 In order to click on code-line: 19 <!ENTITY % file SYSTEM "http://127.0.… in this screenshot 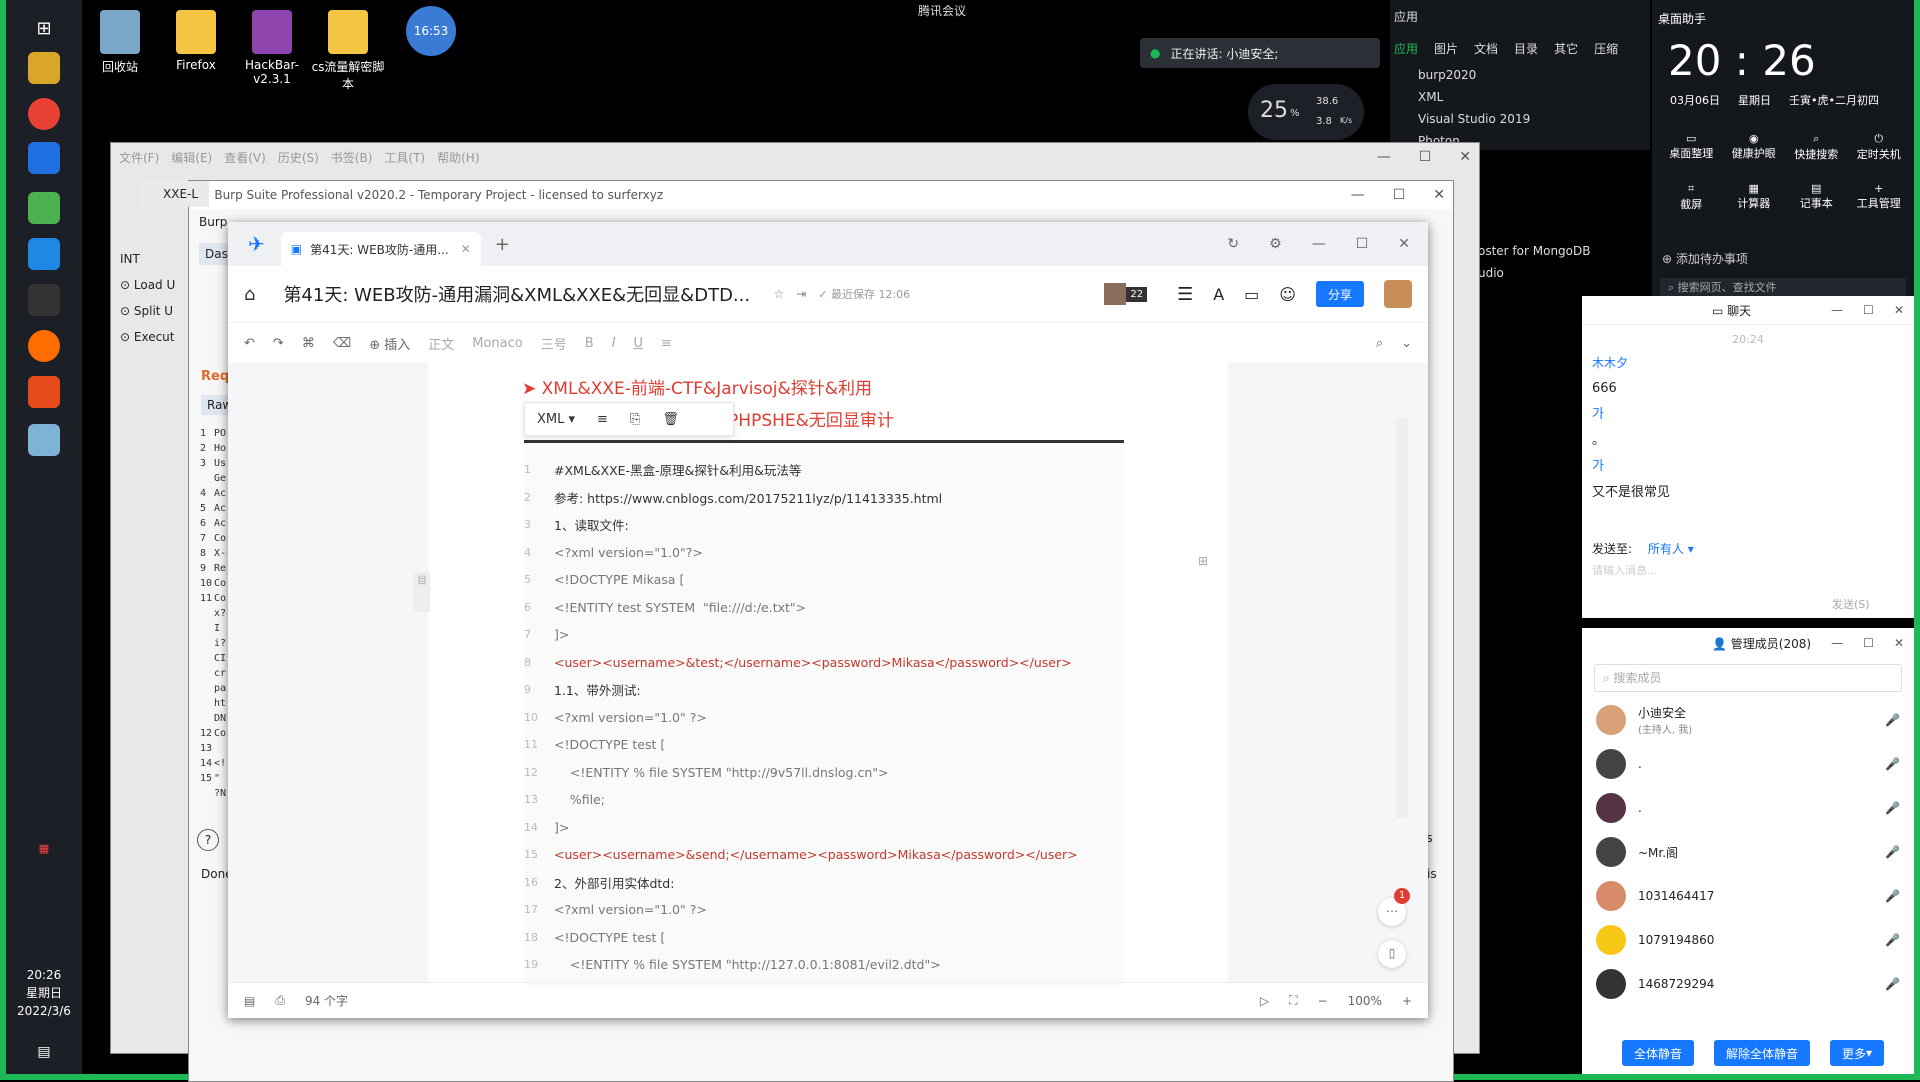, I will do `click(824, 965)`.